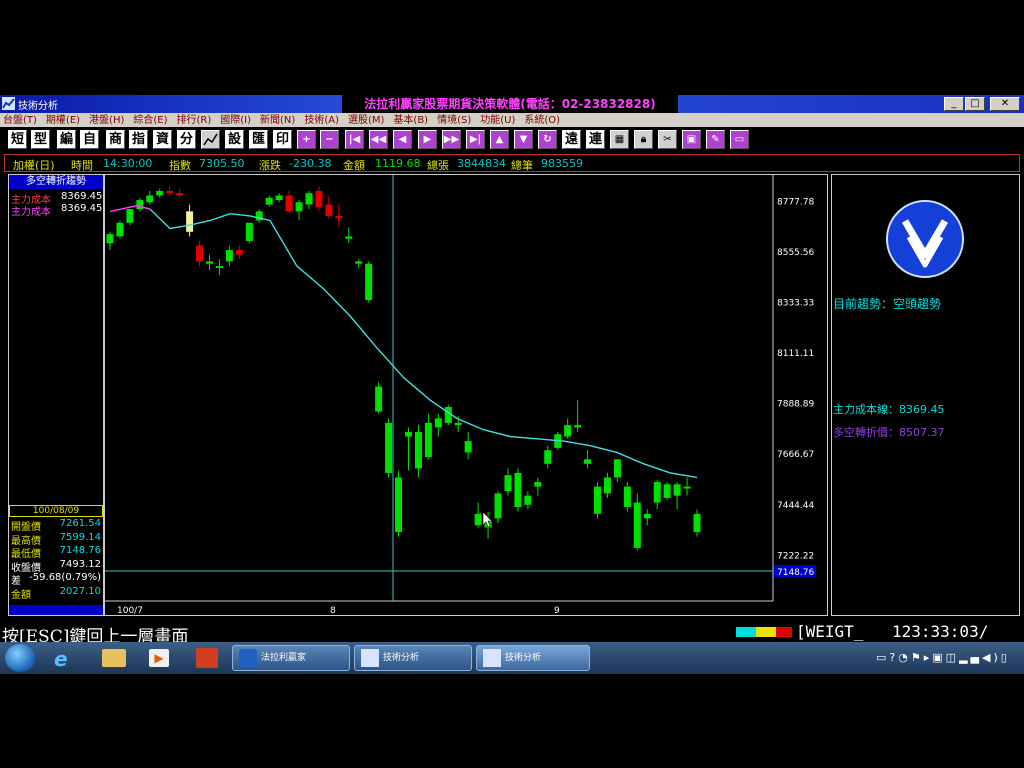  Describe the element at coordinates (234, 139) in the screenshot. I see `toolbar-button-settings: 設` at that location.